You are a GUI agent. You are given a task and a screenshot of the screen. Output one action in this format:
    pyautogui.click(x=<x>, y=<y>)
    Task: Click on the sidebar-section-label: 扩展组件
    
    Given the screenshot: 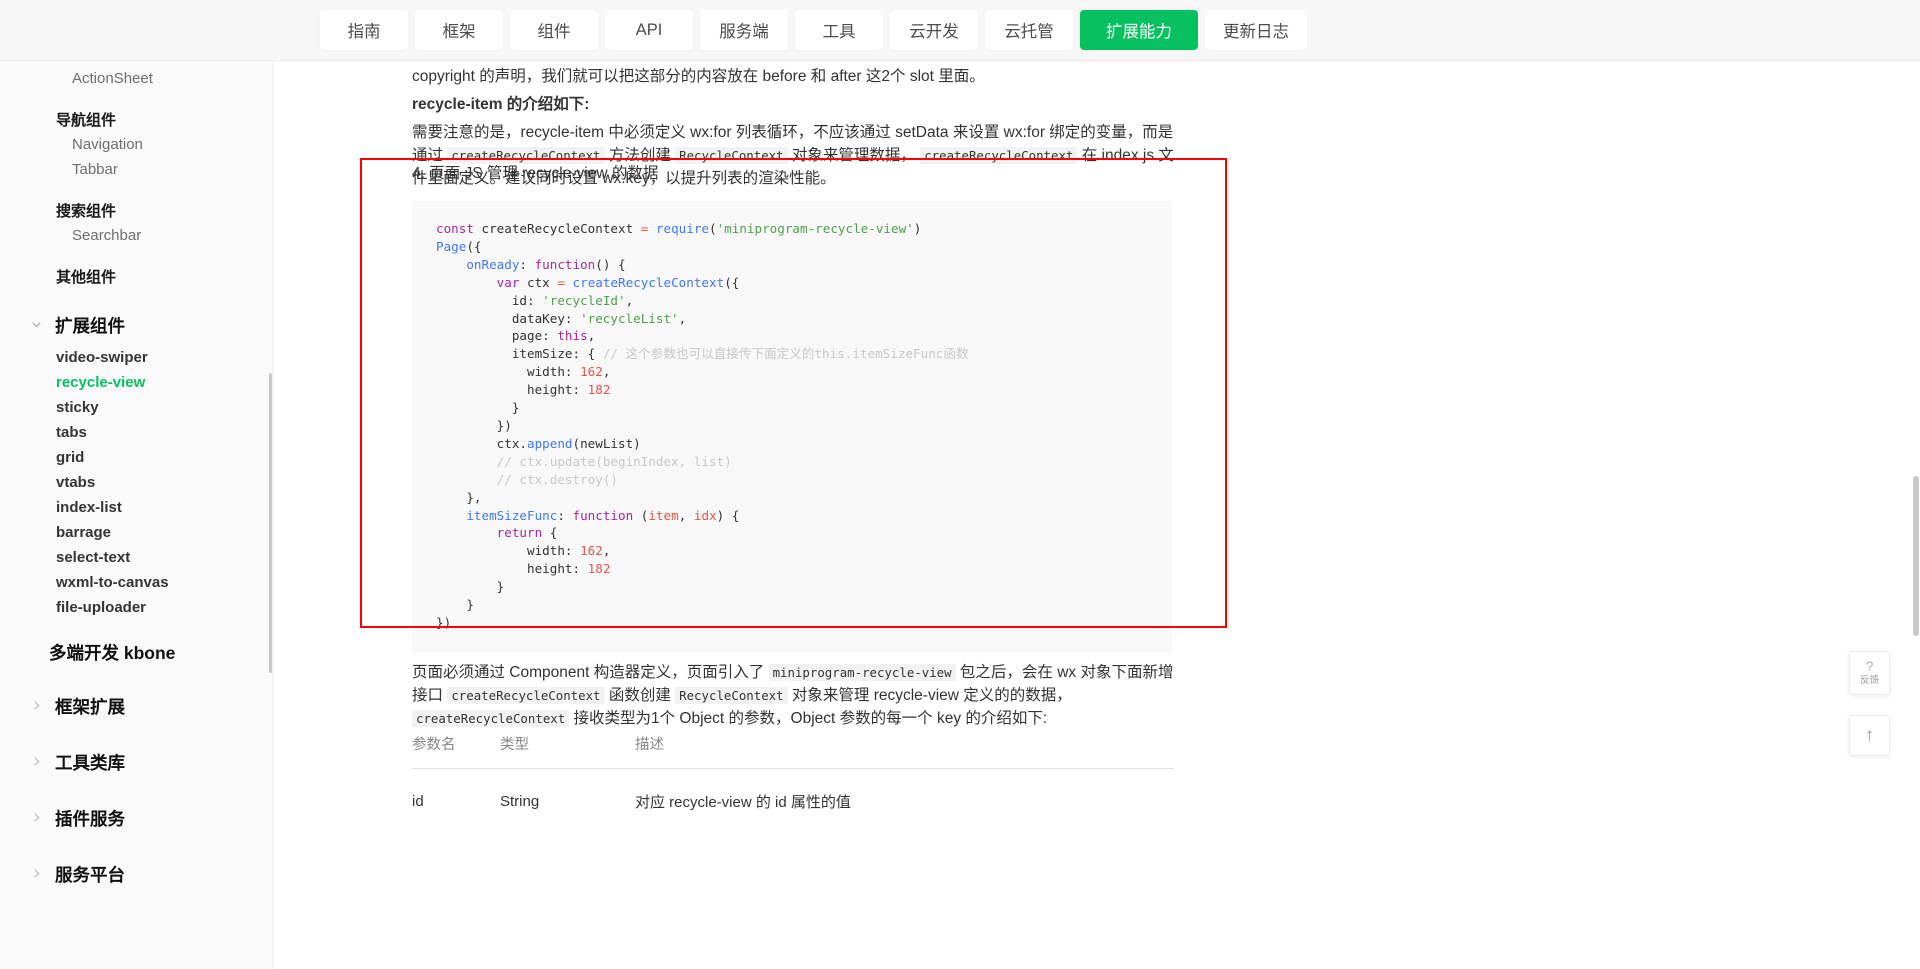 What is the action you would take?
    pyautogui.click(x=90, y=325)
    